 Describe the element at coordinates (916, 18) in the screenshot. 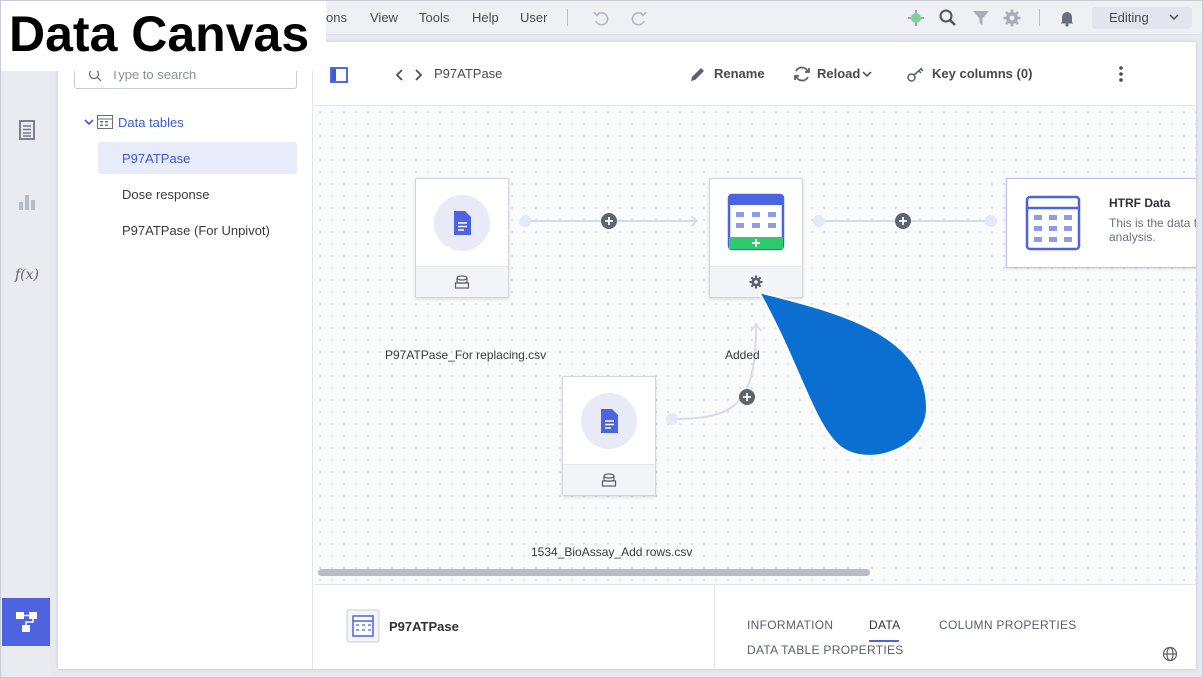

I see `recommendations-icon` at that location.